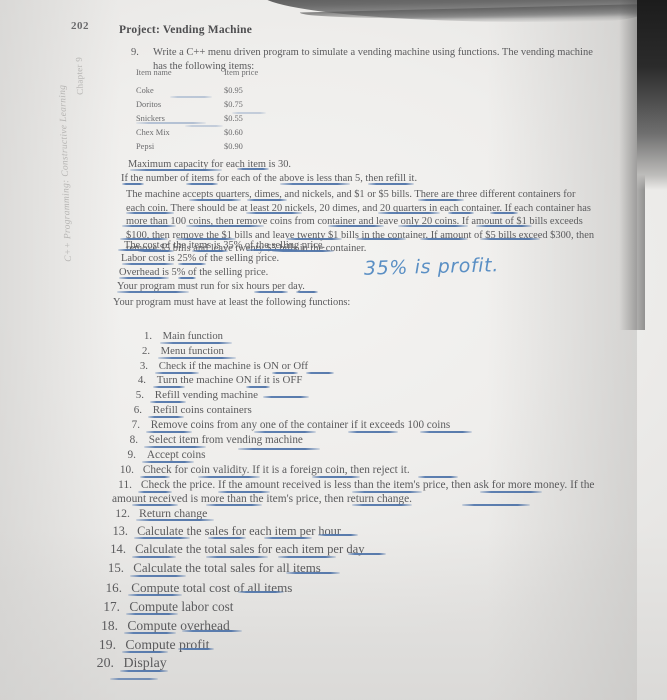  What do you see at coordinates (133, 440) in the screenshot?
I see `function-number: 8.` at bounding box center [133, 440].